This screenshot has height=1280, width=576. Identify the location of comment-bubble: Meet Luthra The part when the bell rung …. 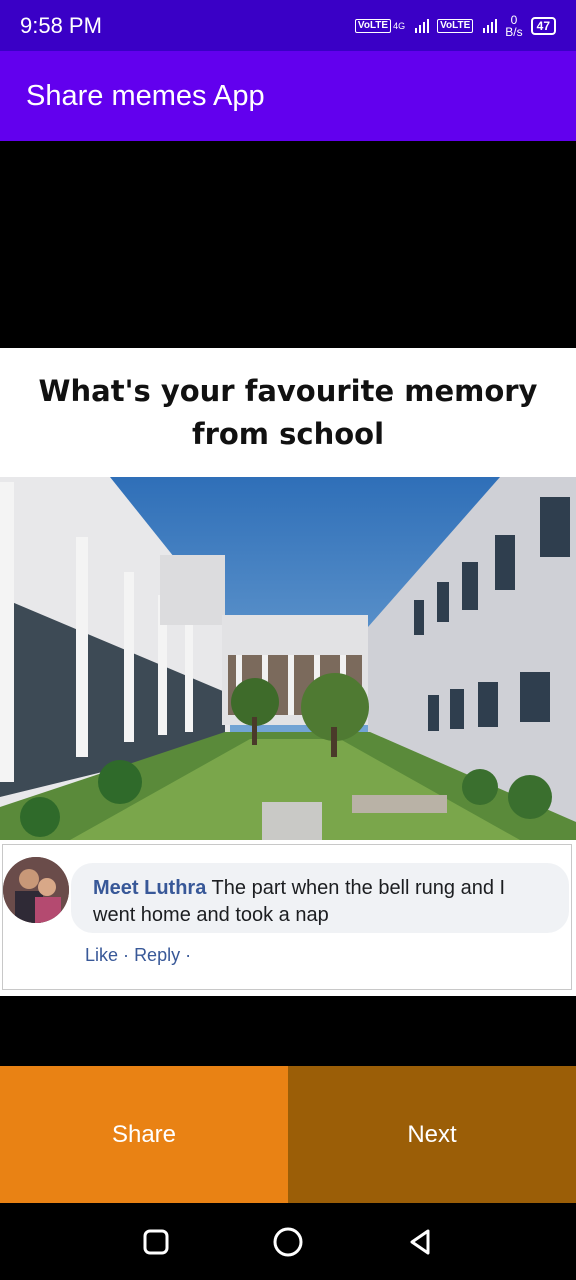
(320, 898).